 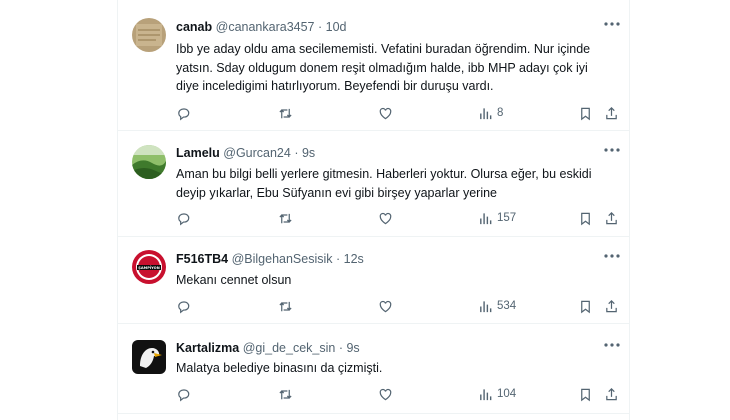 What do you see at coordinates (289, 348) in the screenshot?
I see `user-handle: @gi_de_cek_sin` at bounding box center [289, 348].